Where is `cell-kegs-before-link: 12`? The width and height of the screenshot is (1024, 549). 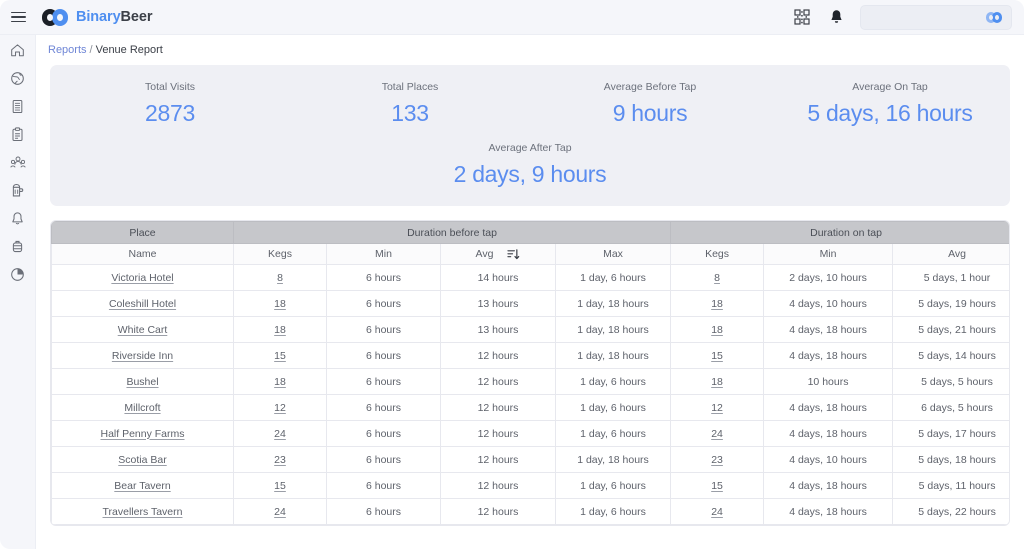 cell-kegs-before-link: 12 is located at coordinates (280, 408).